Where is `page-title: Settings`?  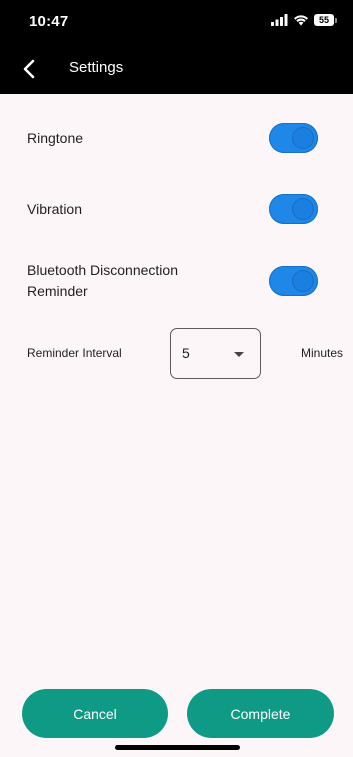 page-title: Settings is located at coordinates (96, 67).